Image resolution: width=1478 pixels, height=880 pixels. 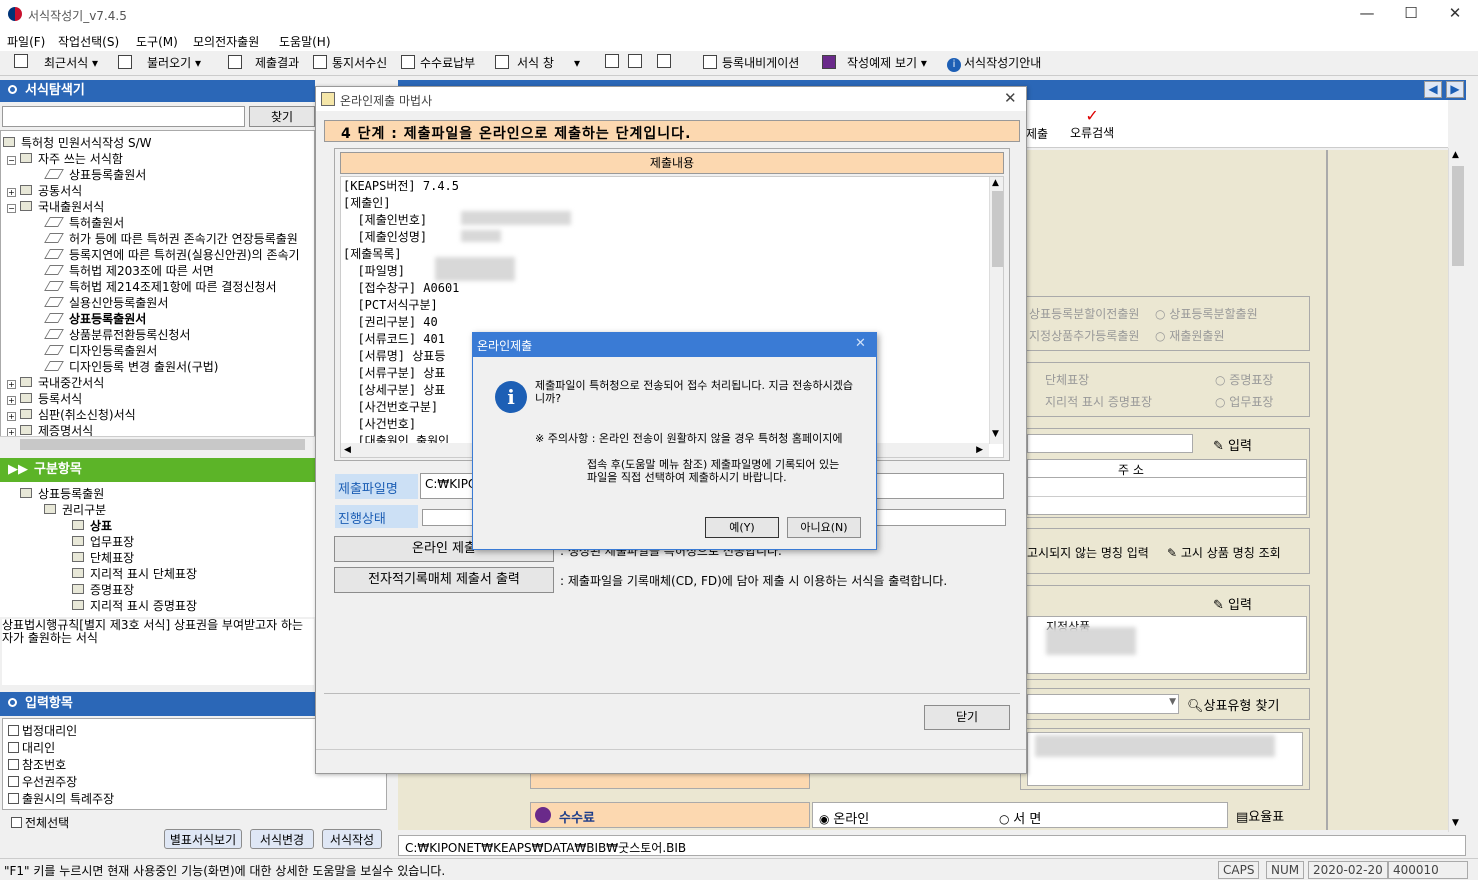 I want to click on online-radio: ◉ 온라인, so click(x=844, y=817).